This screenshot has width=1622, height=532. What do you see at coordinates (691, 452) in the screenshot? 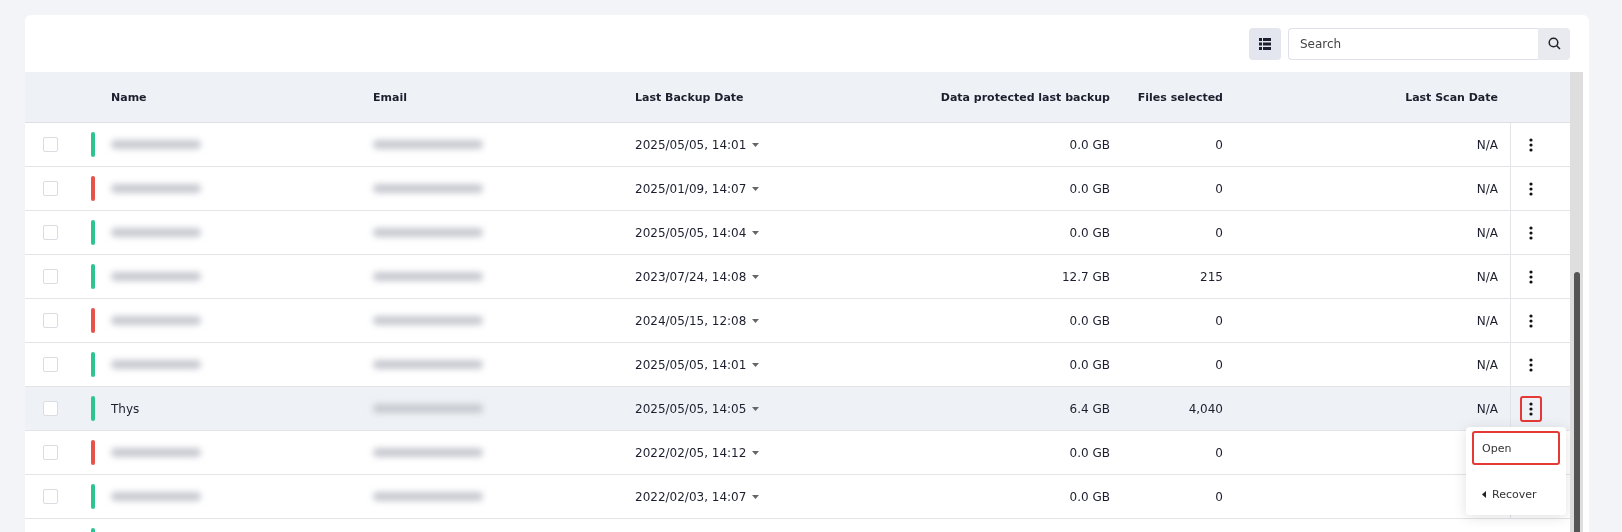
I see `backup-date: 2022/02/05, 14:12` at bounding box center [691, 452].